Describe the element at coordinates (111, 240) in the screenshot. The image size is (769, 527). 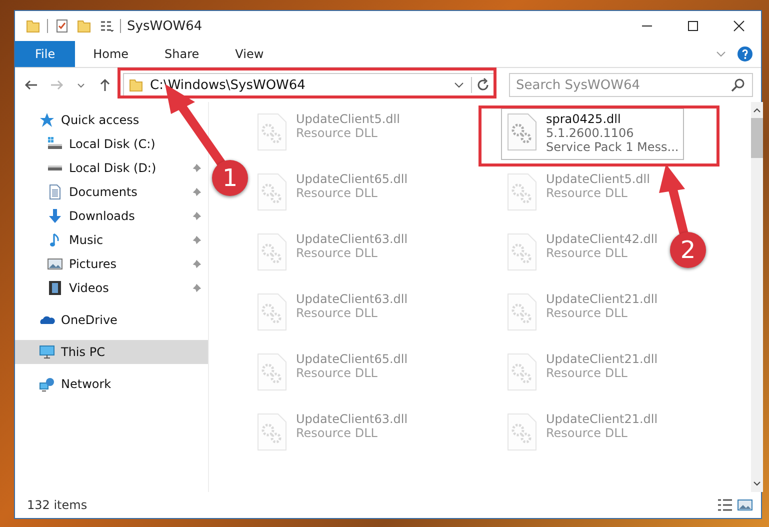
I see `nav-item: Music` at that location.